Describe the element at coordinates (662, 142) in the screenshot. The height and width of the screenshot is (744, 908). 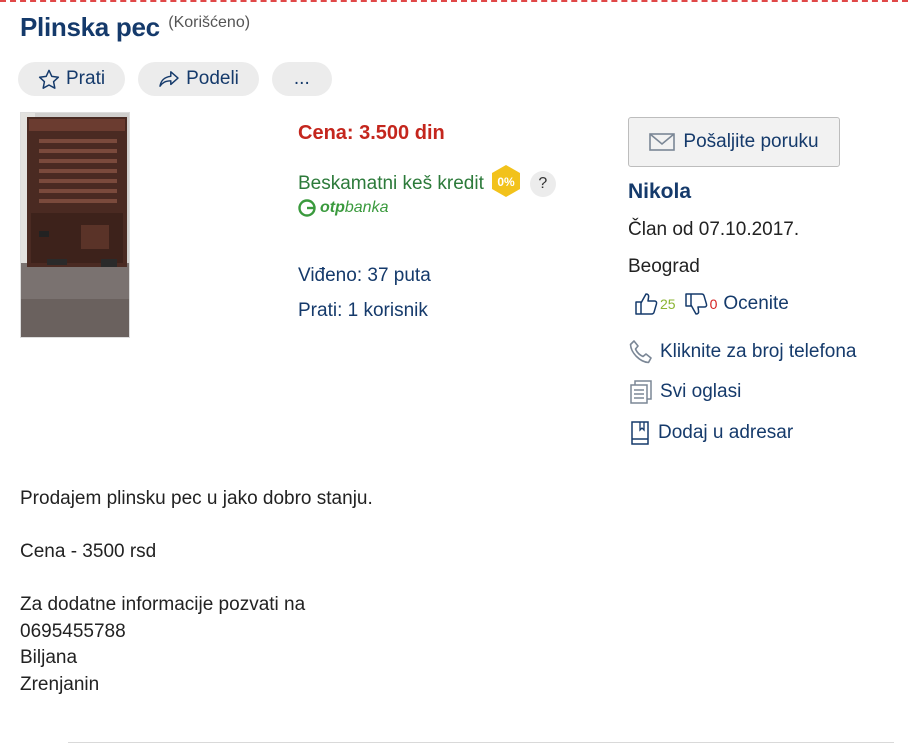
I see `envelope-icon` at that location.